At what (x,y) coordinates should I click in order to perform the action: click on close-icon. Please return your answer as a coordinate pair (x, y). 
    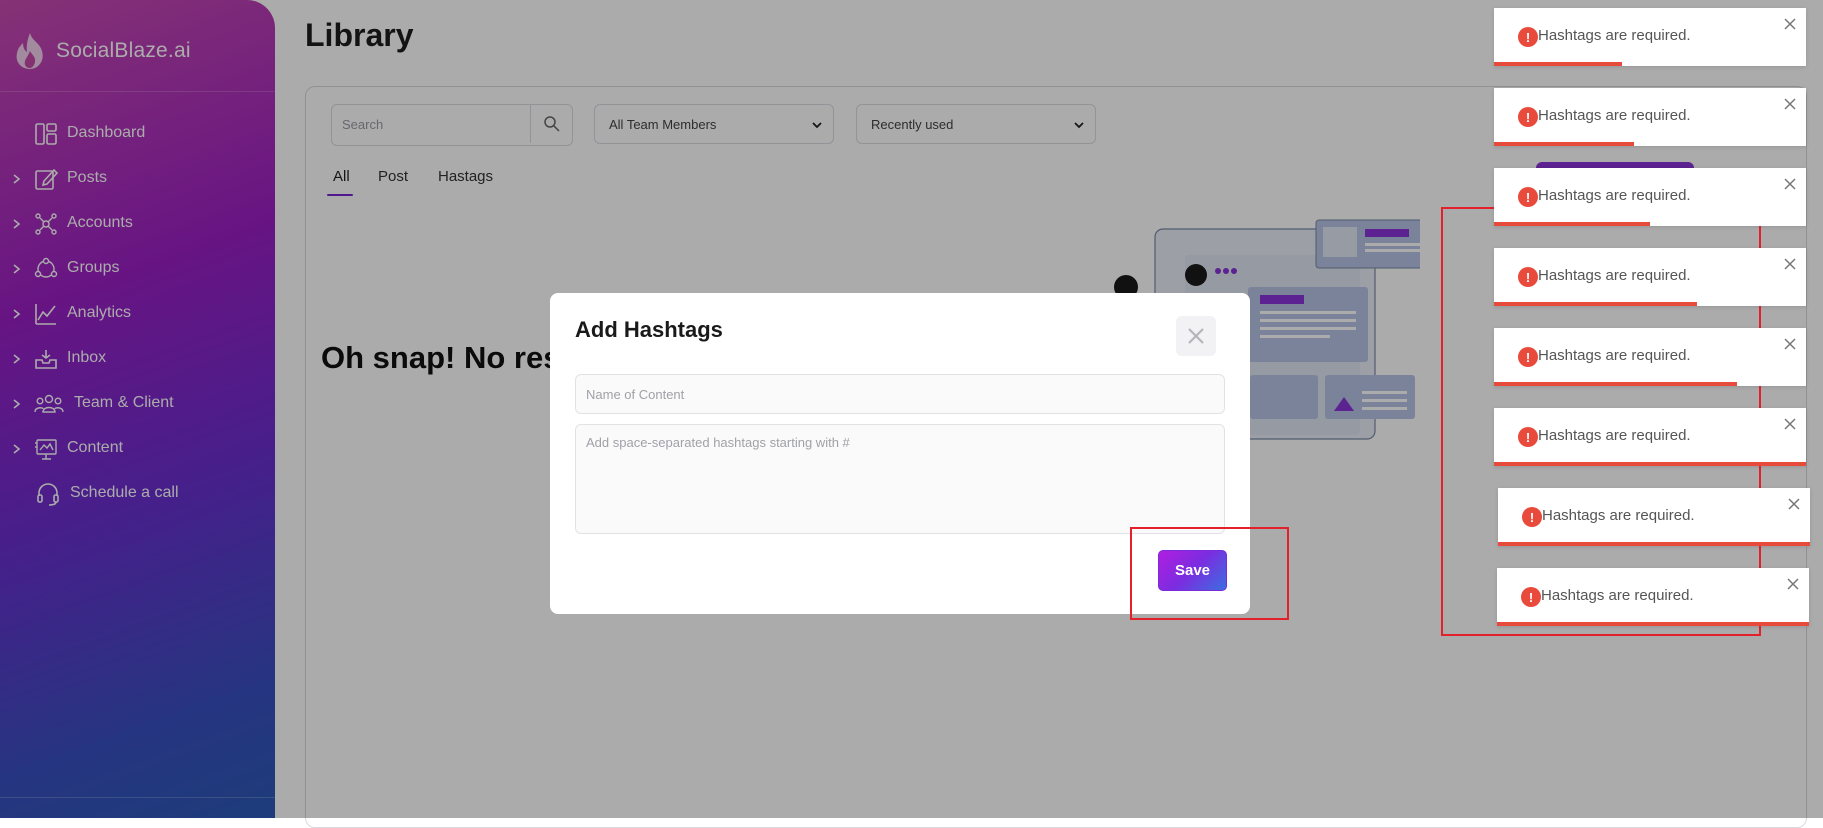
    Looking at the image, I should click on (1196, 336).